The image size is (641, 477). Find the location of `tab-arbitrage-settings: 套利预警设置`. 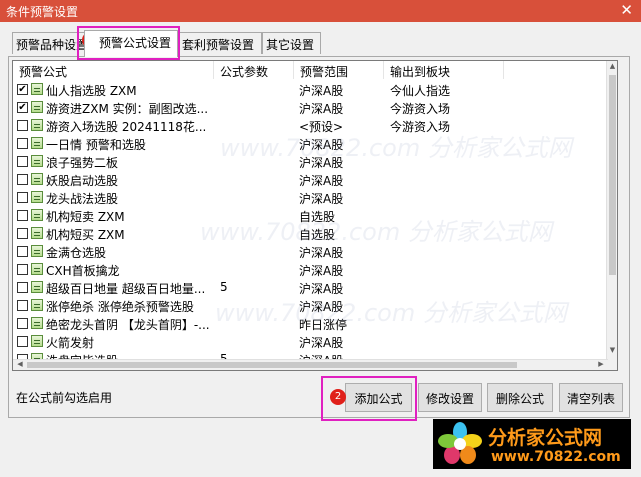

tab-arbitrage-settings: 套利预警设置 is located at coordinates (220, 43).